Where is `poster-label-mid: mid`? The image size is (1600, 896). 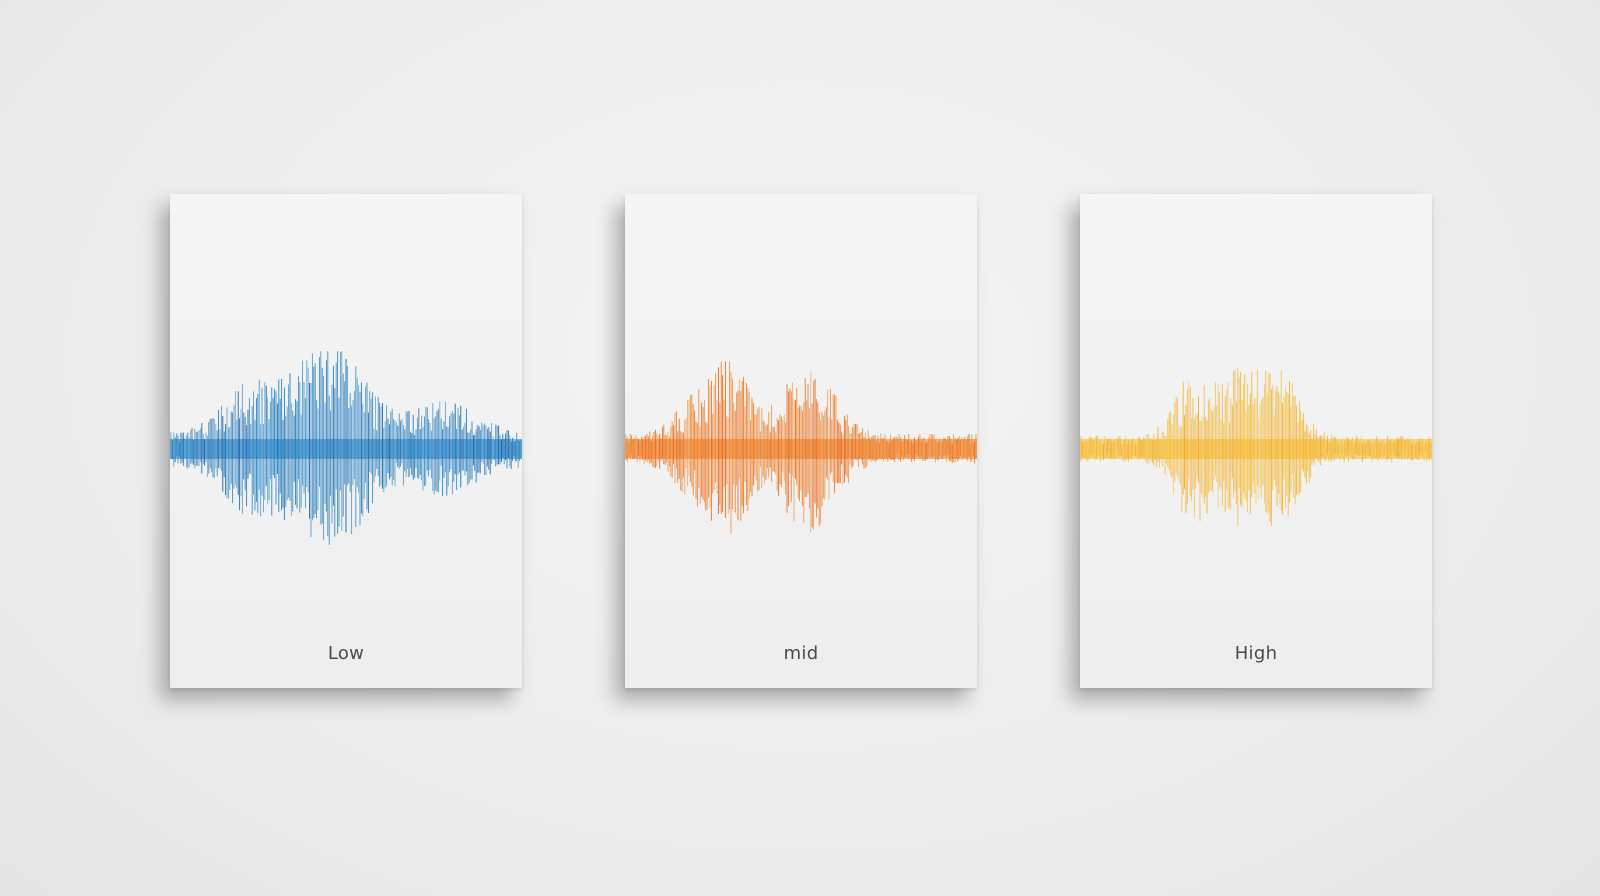
poster-label-mid: mid is located at coordinates (801, 653).